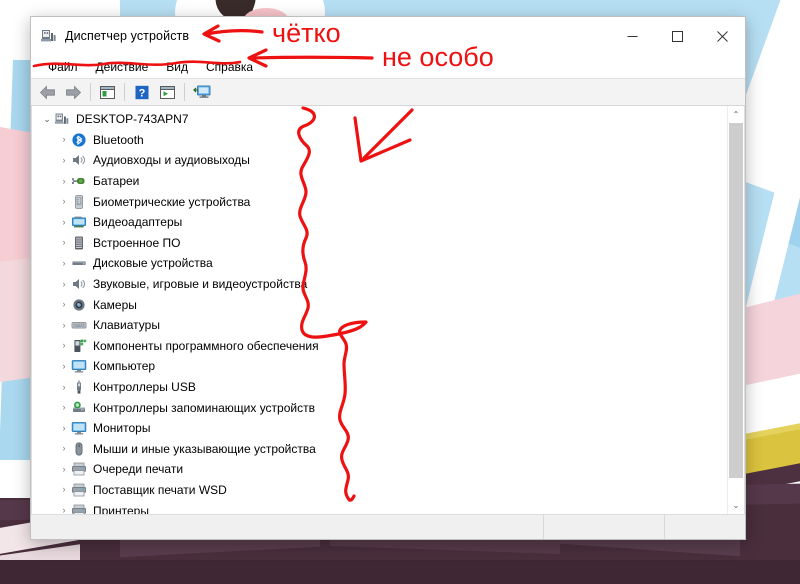 The width and height of the screenshot is (800, 584). Describe the element at coordinates (122, 67) in the screenshot. I see `menu-action: Действие` at that location.